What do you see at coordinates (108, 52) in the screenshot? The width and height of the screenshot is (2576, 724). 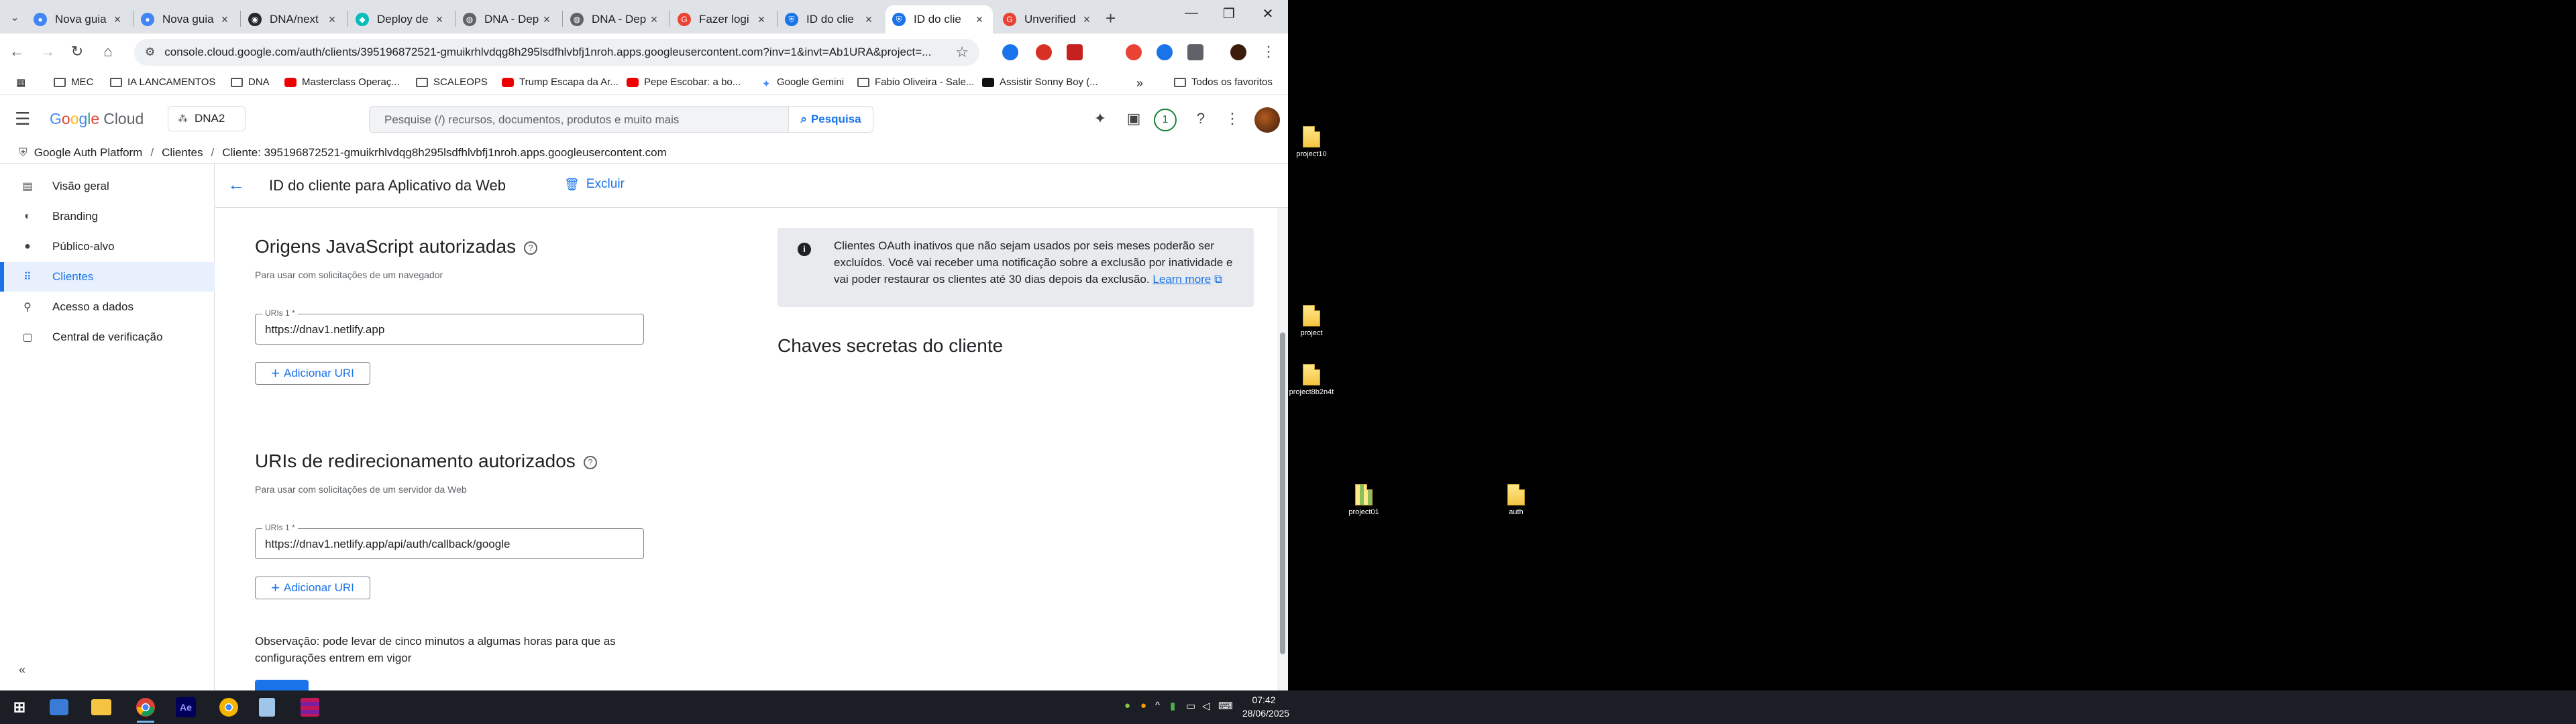 I see `home-icon: ⌂` at bounding box center [108, 52].